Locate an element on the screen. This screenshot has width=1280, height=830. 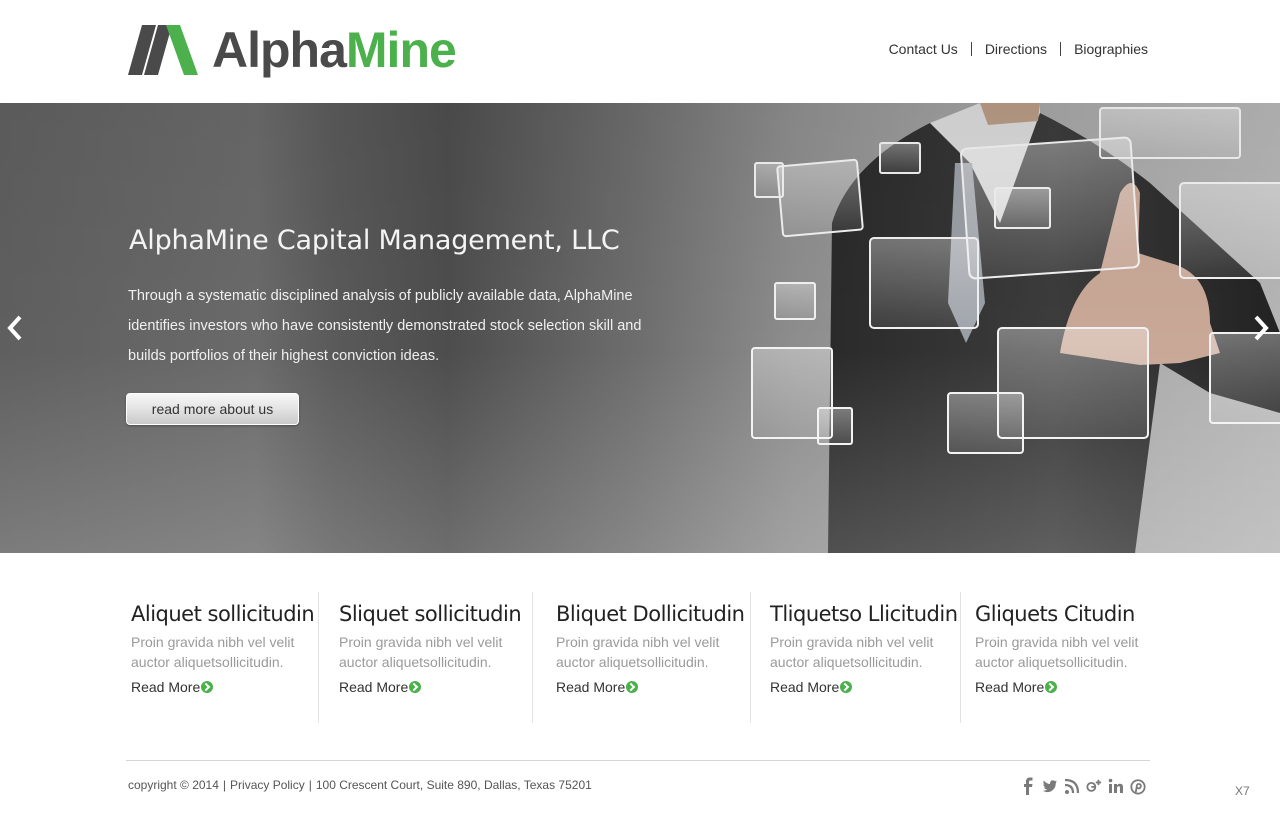
logo-text-mine: Mine is located at coordinates (401, 50).